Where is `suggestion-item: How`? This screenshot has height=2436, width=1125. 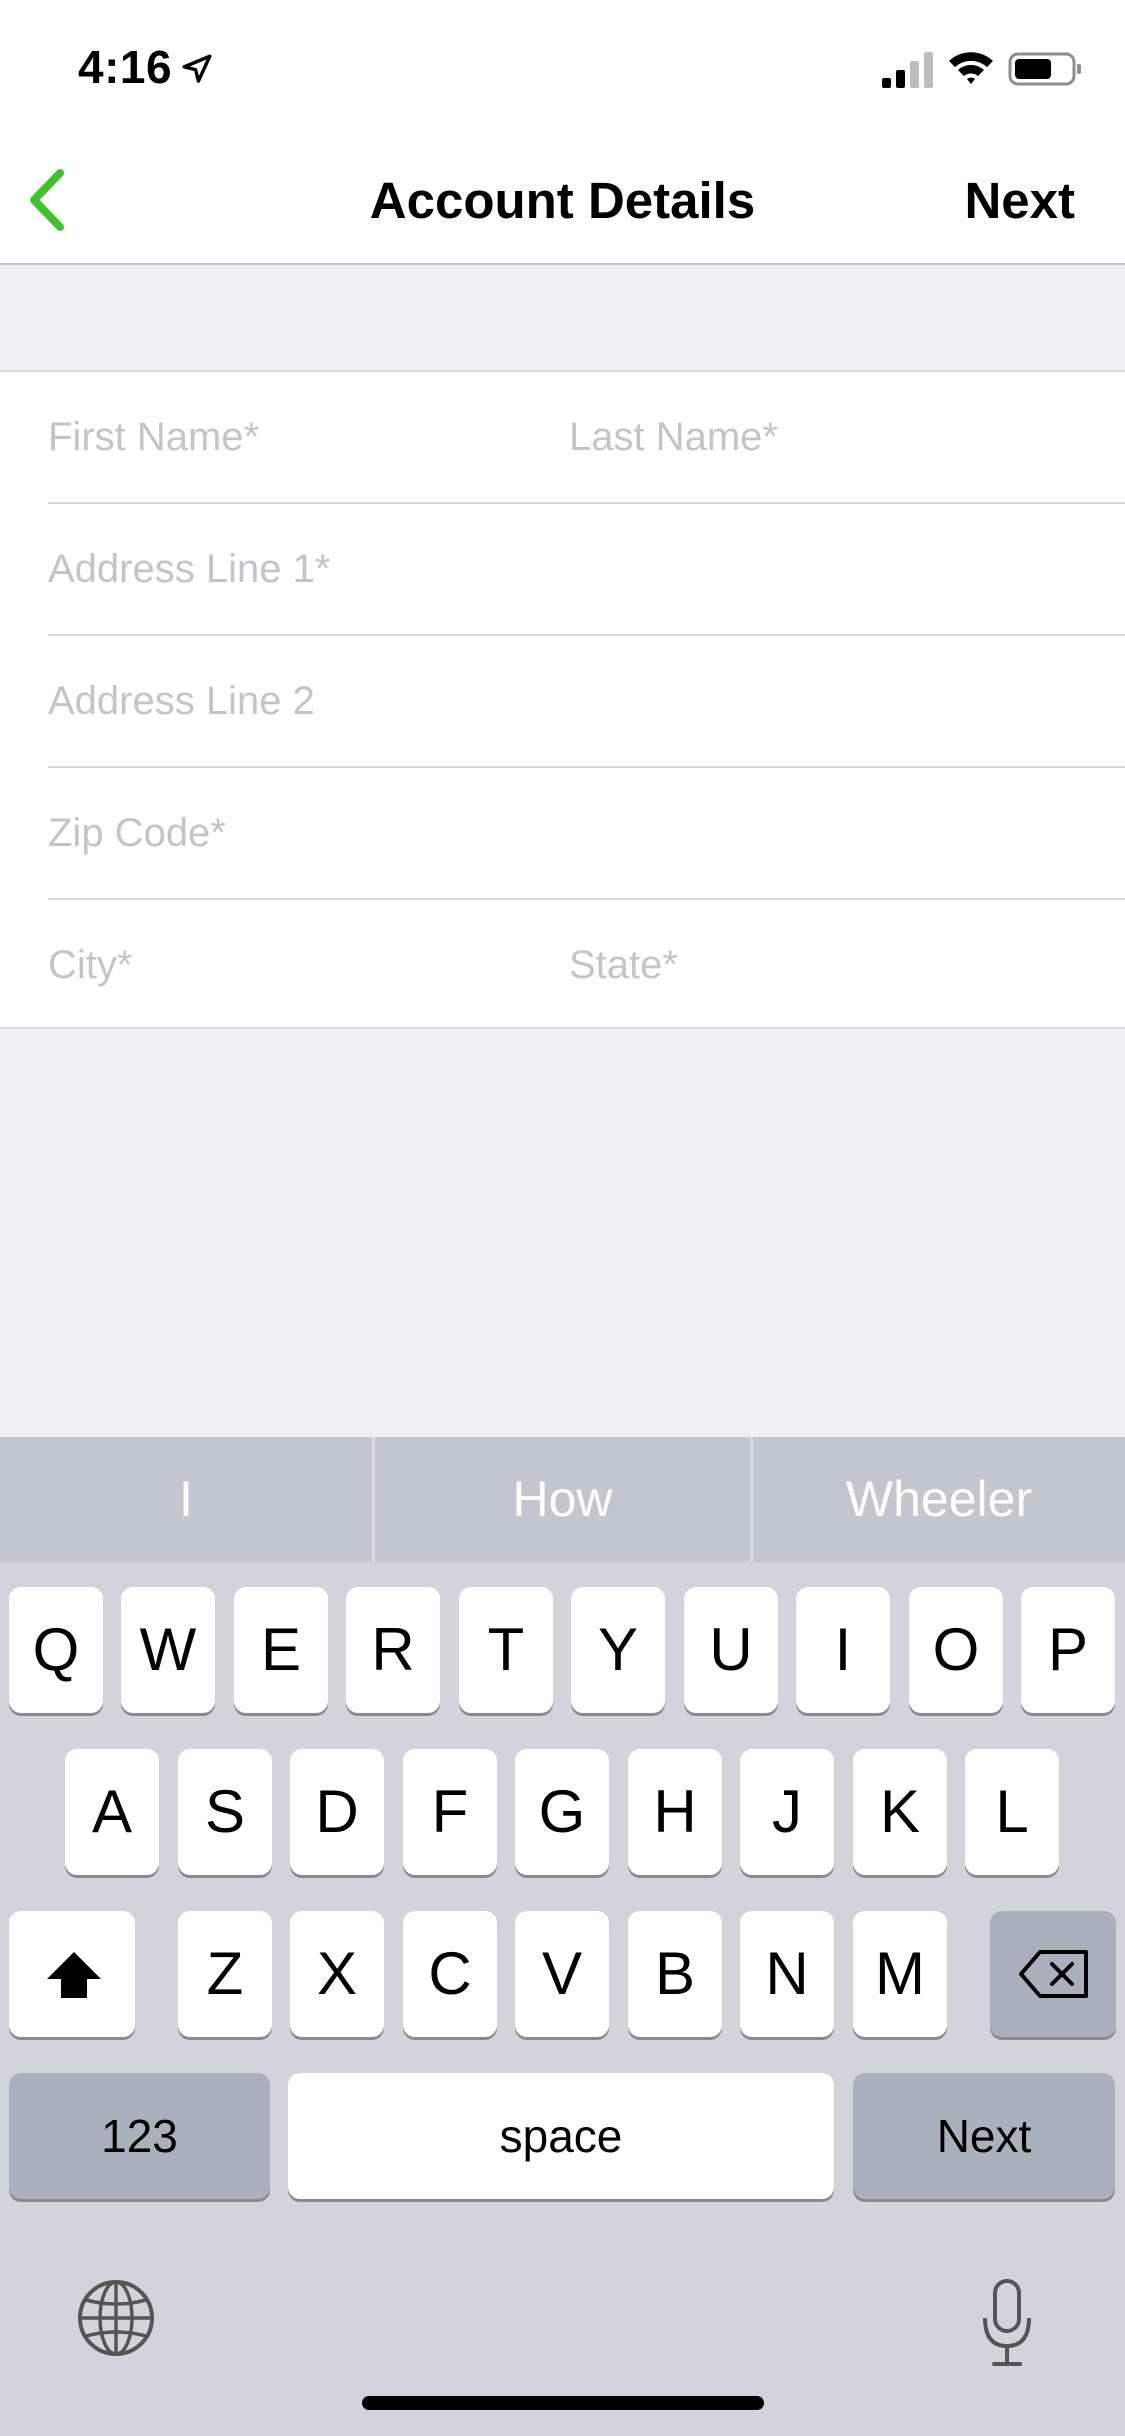
suggestion-item: How is located at coordinates (562, 1499).